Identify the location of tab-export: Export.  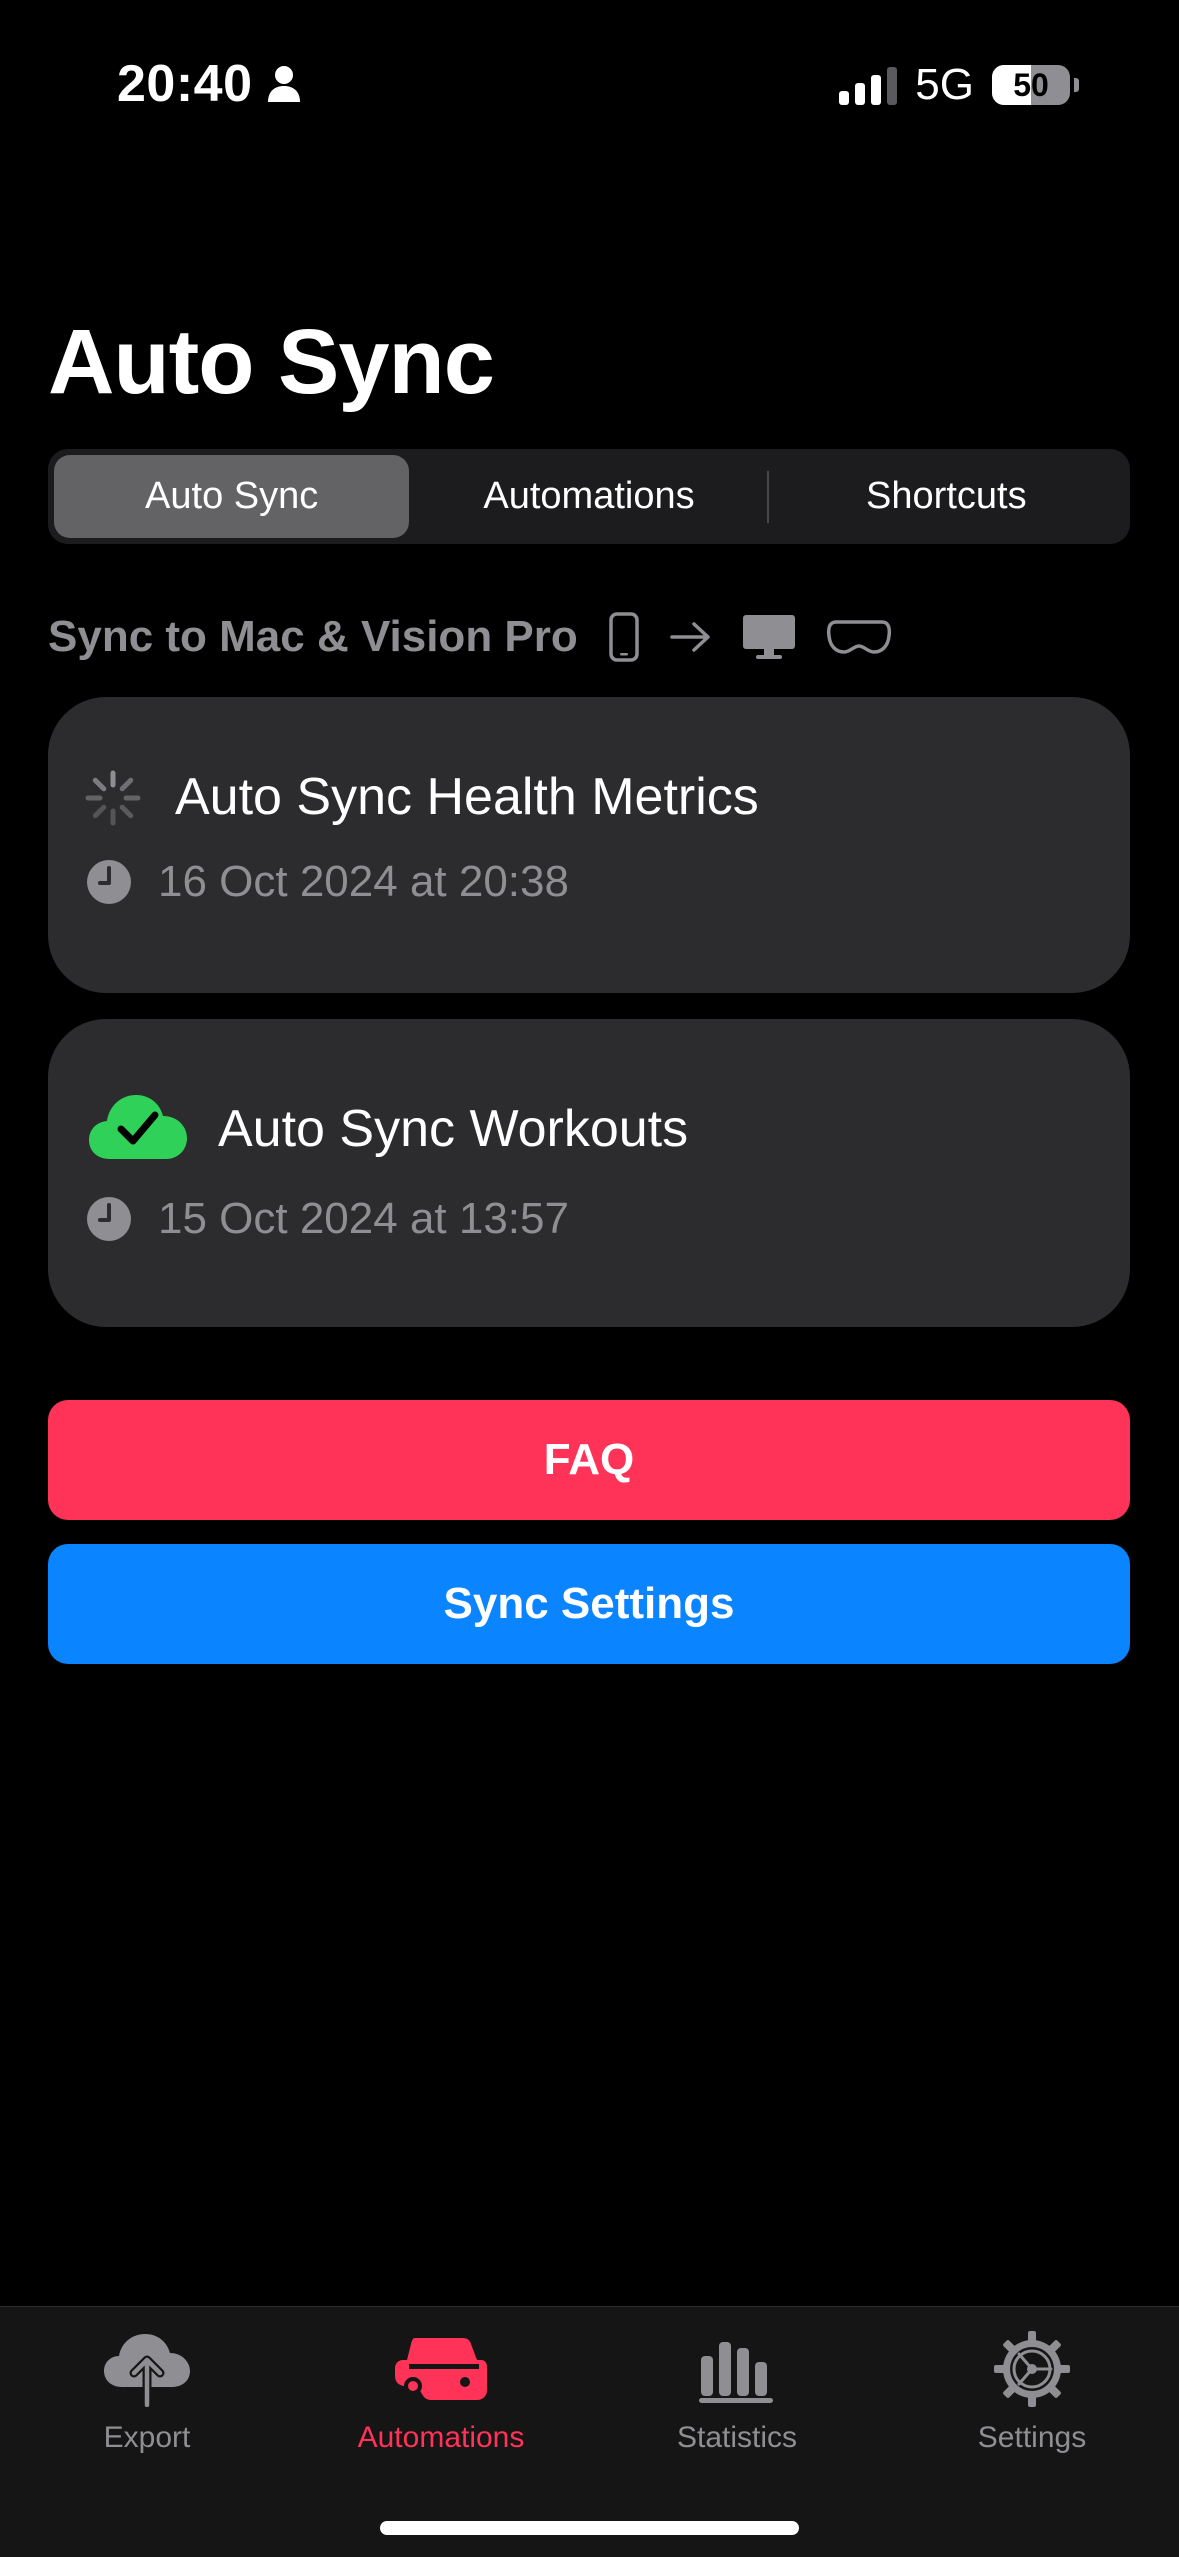
(147, 2392).